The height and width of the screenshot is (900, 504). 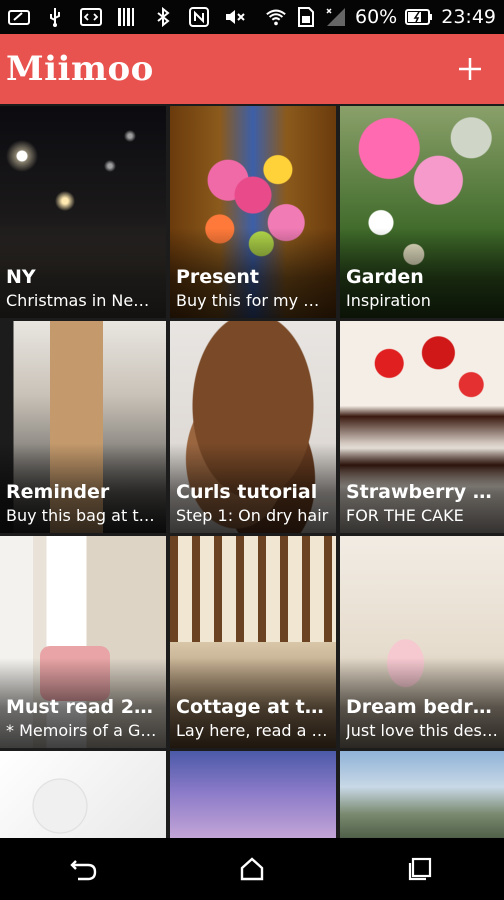 What do you see at coordinates (55, 17) in the screenshot?
I see `usb-icon` at bounding box center [55, 17].